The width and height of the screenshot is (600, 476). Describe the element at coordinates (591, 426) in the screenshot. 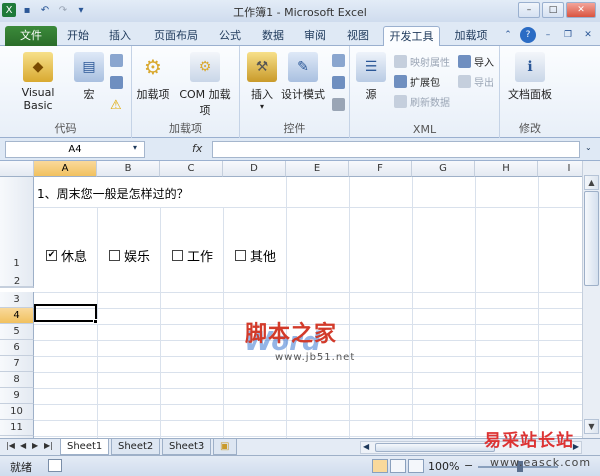

I see `scroll-down-button: ▼` at that location.